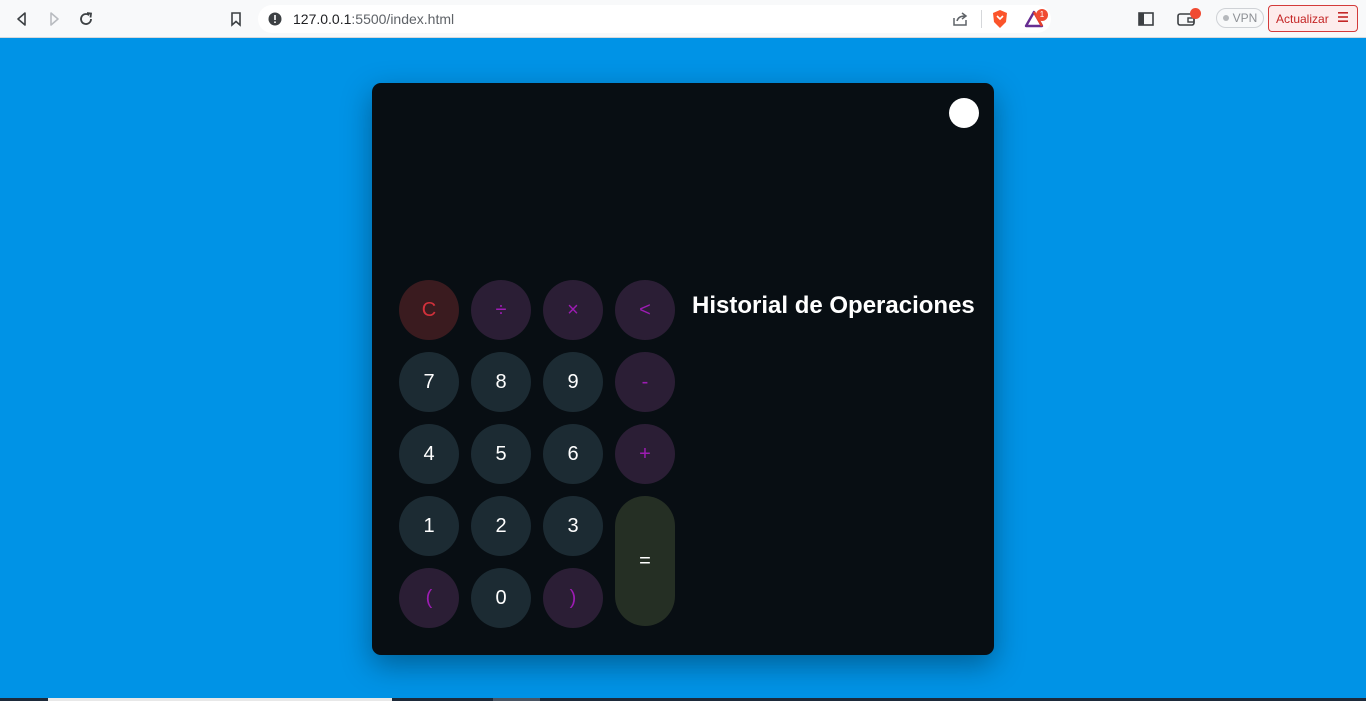  Describe the element at coordinates (573, 526) in the screenshot. I see `digit-3-button: 3` at that location.